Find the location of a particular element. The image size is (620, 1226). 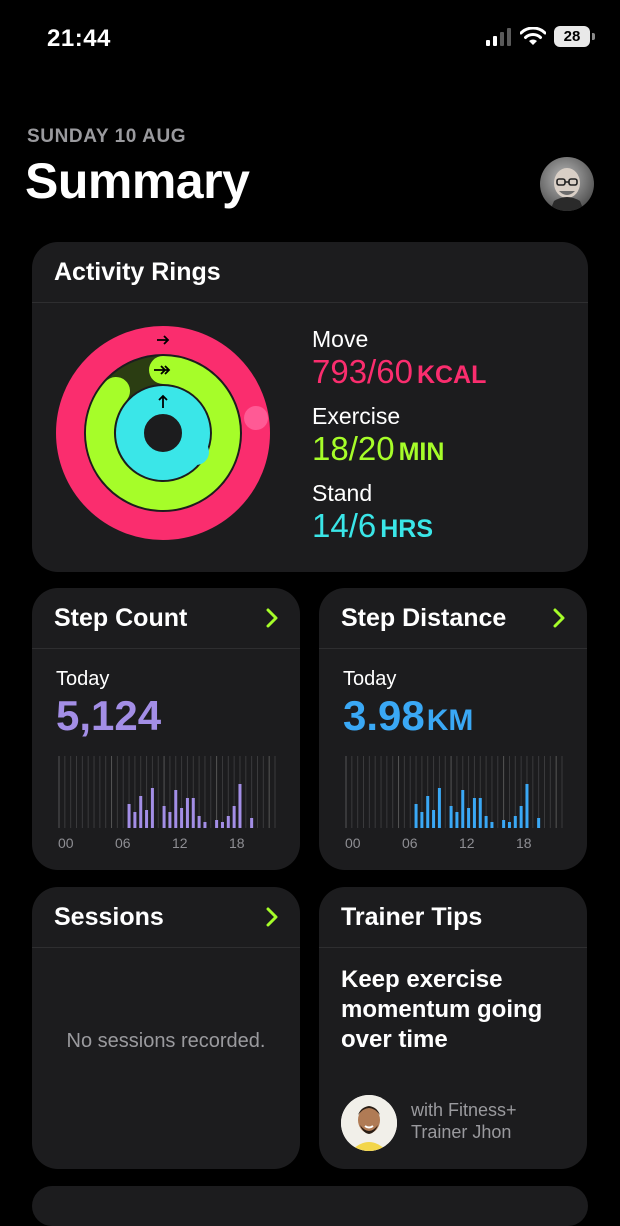

card-title: Step Count is located at coordinates (121, 618).